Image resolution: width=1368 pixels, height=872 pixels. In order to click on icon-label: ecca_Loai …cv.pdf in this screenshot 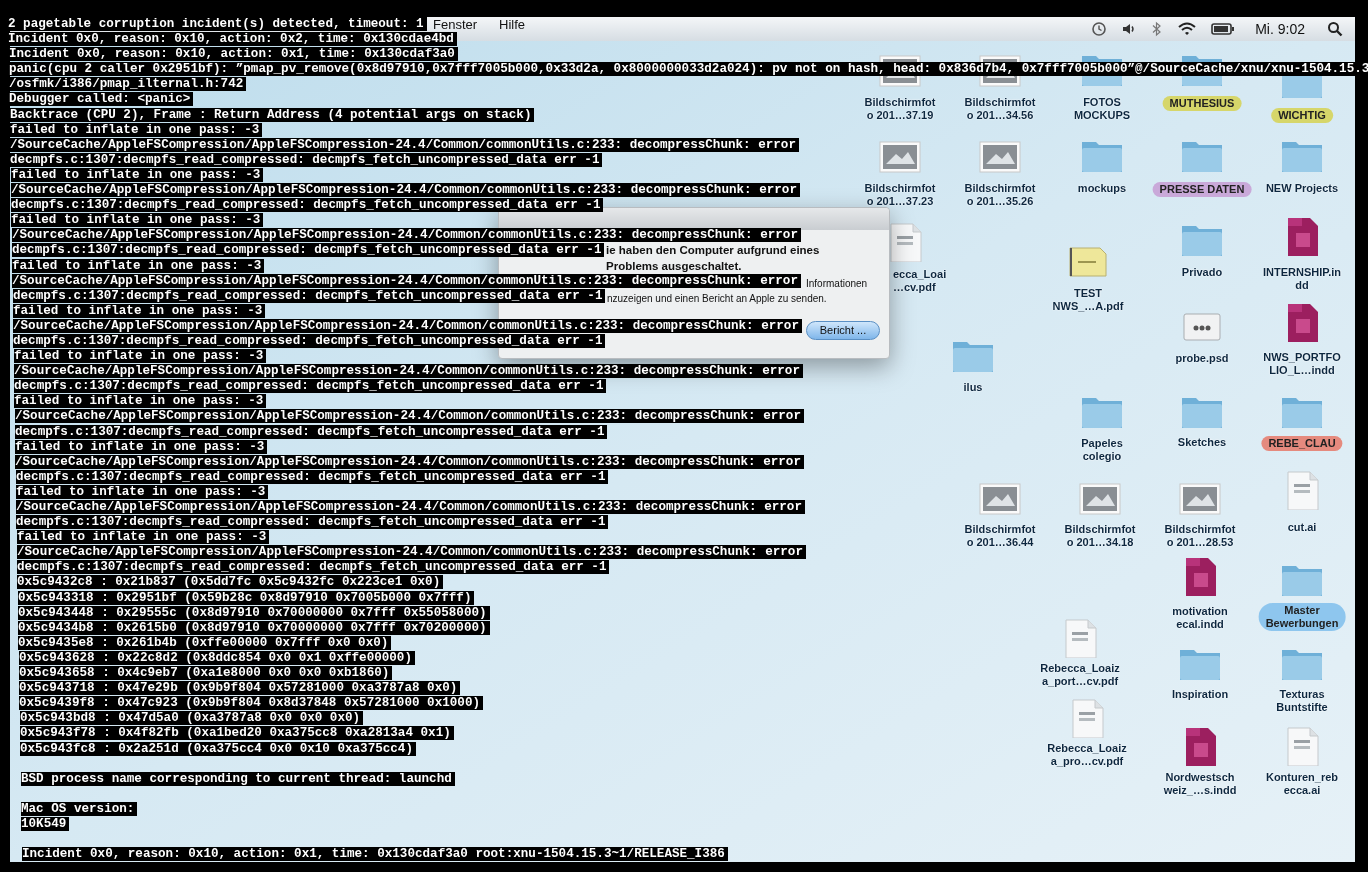, I will do `click(920, 281)`.